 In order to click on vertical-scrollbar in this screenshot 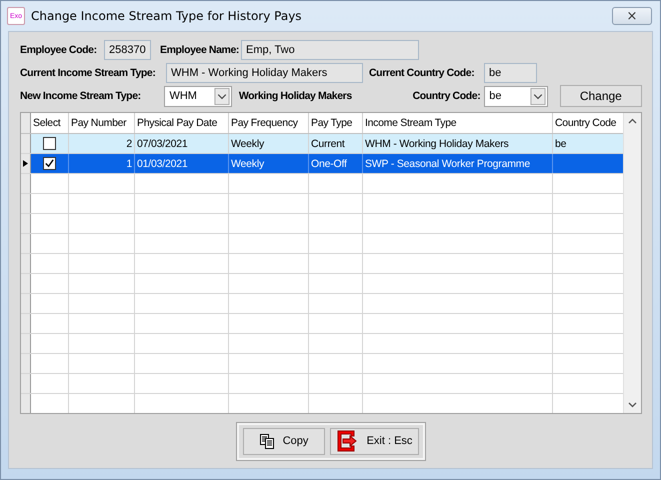, I will do `click(632, 263)`.